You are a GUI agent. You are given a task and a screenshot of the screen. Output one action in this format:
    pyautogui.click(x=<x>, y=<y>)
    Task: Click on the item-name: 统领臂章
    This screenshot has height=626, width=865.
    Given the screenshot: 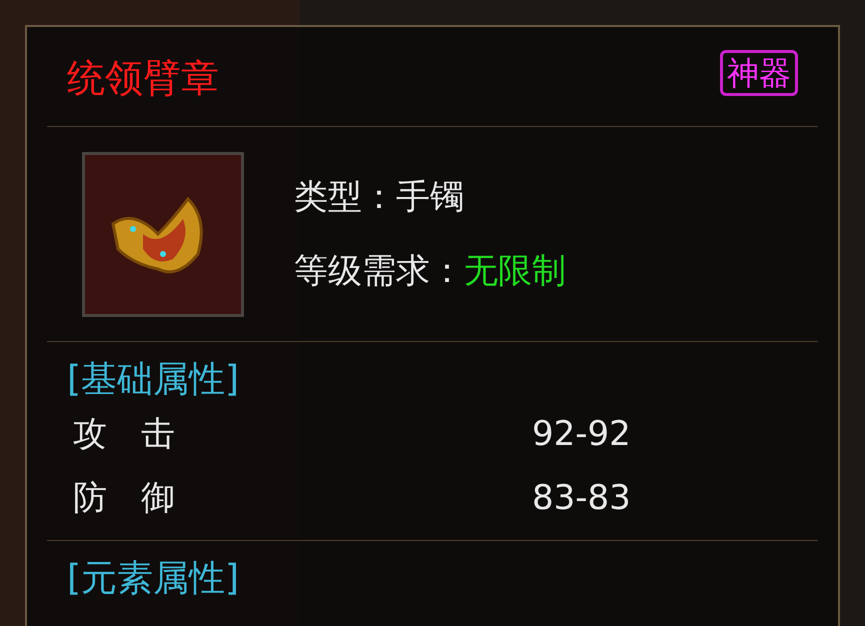 What is the action you would take?
    pyautogui.click(x=143, y=78)
    